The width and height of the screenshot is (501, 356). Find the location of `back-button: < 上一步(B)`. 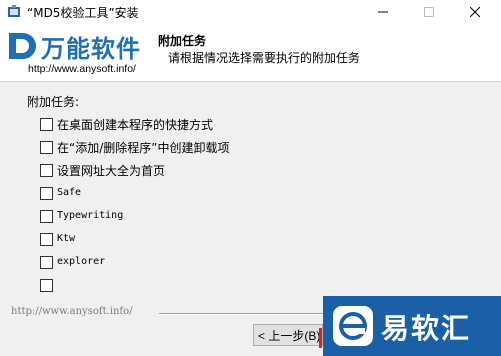

back-button: < 上一步(B) is located at coordinates (288, 335).